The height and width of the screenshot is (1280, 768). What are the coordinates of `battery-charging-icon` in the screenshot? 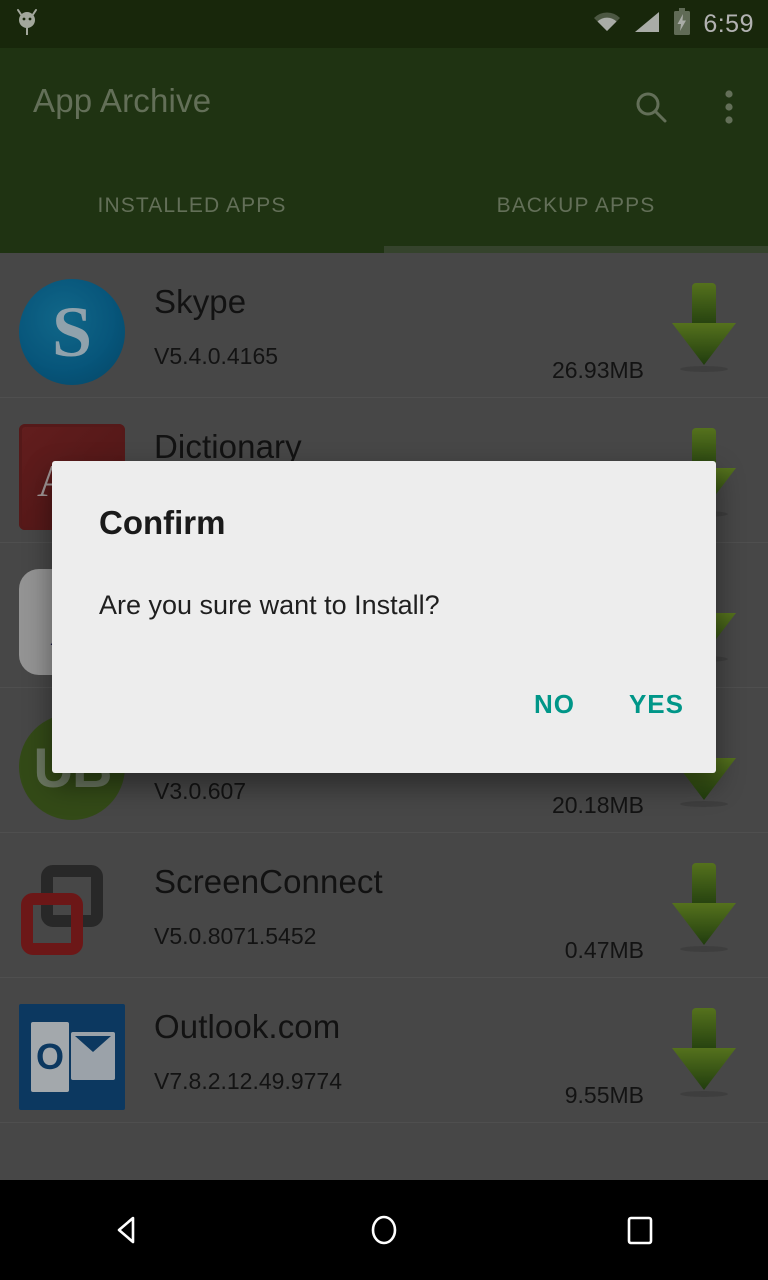 It's located at (682, 24).